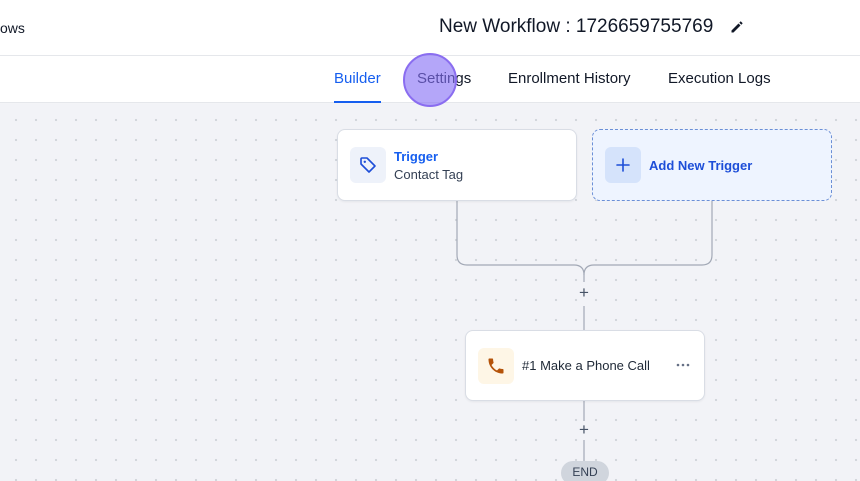  I want to click on trigger-card: Trigger Contact Tag, so click(457, 165).